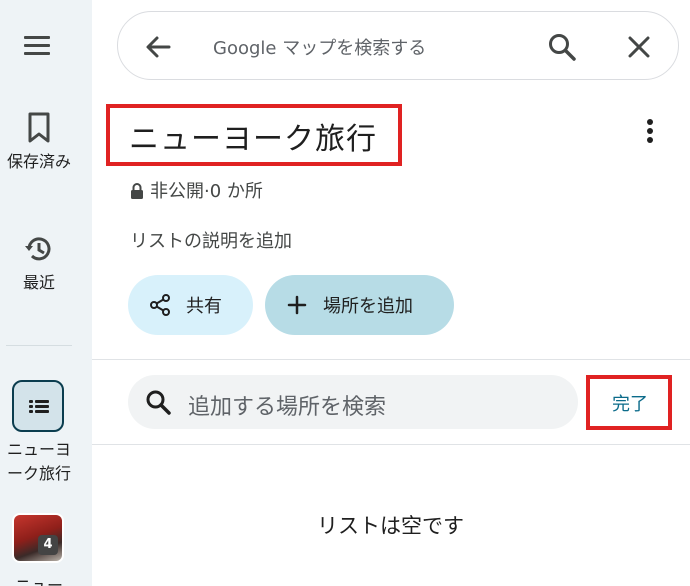  I want to click on lock-icon, so click(137, 191).